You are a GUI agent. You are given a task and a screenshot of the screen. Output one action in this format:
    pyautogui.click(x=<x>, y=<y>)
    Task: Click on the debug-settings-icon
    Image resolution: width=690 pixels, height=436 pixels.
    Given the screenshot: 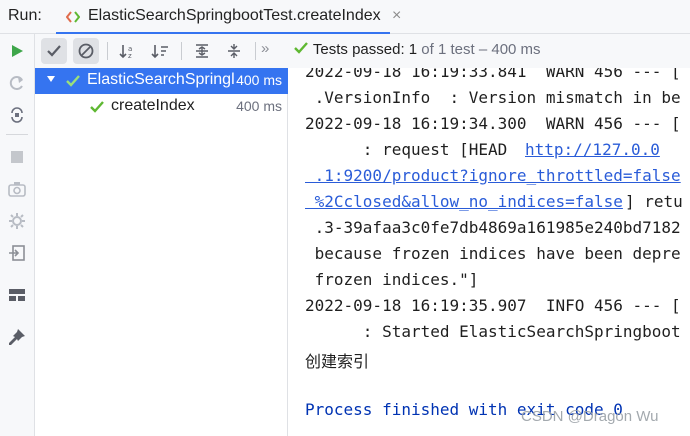 What is the action you would take?
    pyautogui.click(x=17, y=221)
    